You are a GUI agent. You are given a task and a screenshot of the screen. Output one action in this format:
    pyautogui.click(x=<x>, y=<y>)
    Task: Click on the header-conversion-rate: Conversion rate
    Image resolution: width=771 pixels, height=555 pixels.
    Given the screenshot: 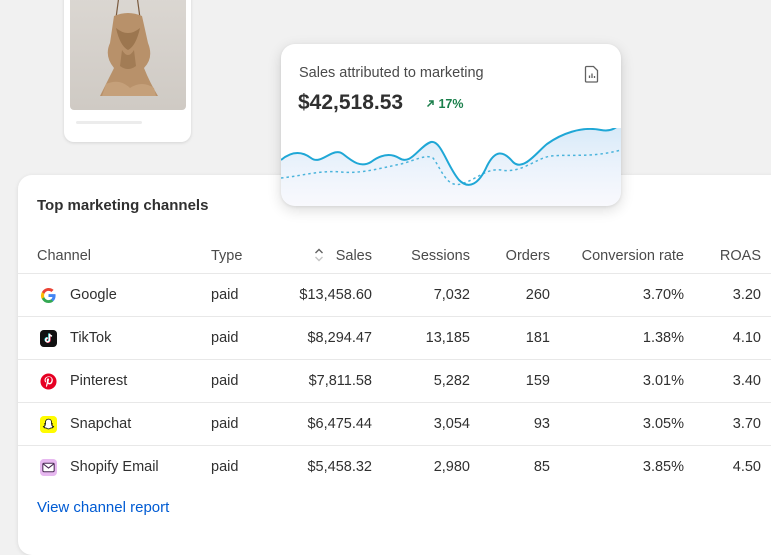 What is the action you would take?
    pyautogui.click(x=633, y=256)
    